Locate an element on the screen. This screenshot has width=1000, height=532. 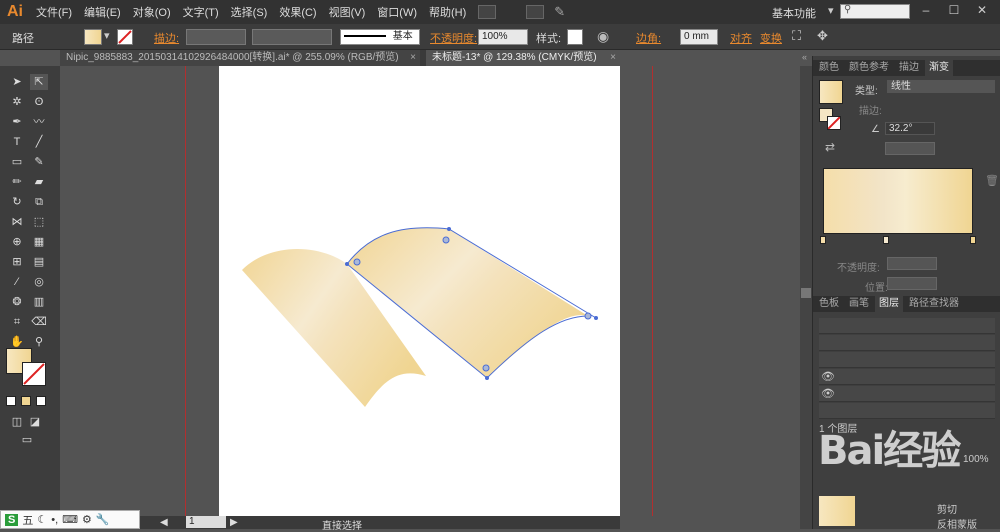
menu-file: 文件(F) is located at coordinates (54, 12).